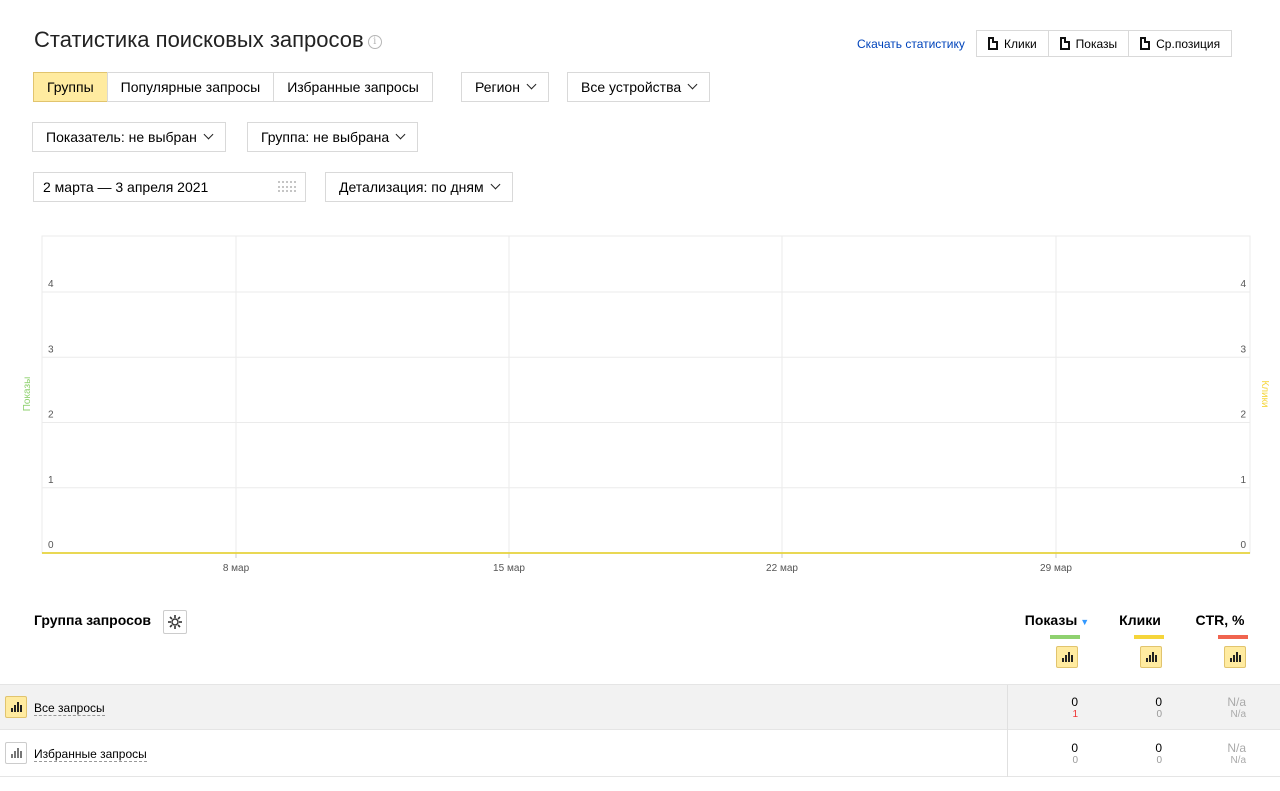 The width and height of the screenshot is (1280, 791). I want to click on query-group-header: Группа запросов, so click(93, 620).